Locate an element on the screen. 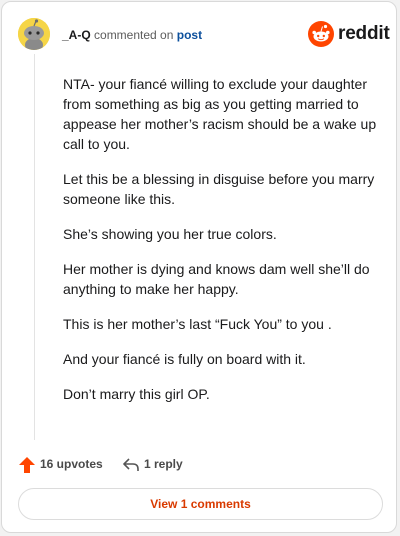  user-avatar is located at coordinates (34, 34).